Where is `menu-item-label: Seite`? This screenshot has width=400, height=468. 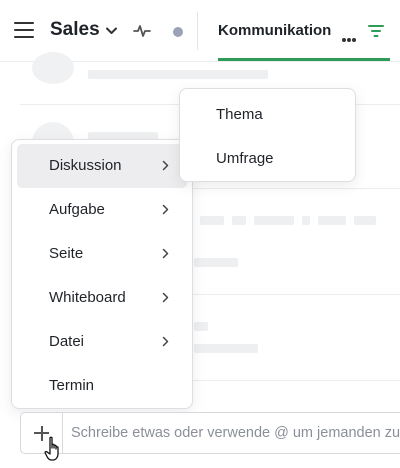 menu-item-label: Seite is located at coordinates (66, 253).